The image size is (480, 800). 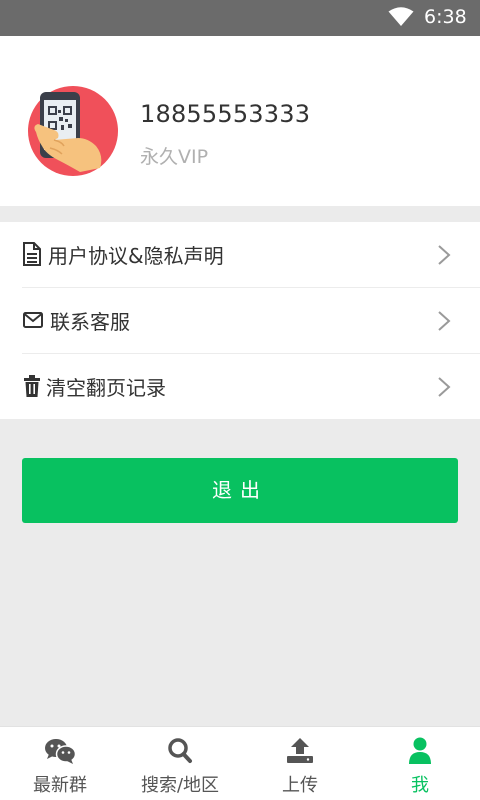 What do you see at coordinates (401, 16) in the screenshot?
I see `wifi-icon` at bounding box center [401, 16].